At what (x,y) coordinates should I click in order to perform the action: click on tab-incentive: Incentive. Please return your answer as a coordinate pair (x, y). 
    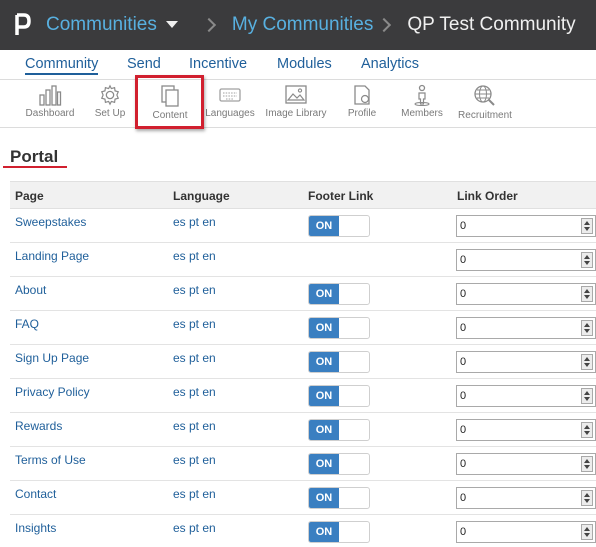
    Looking at the image, I should click on (218, 64).